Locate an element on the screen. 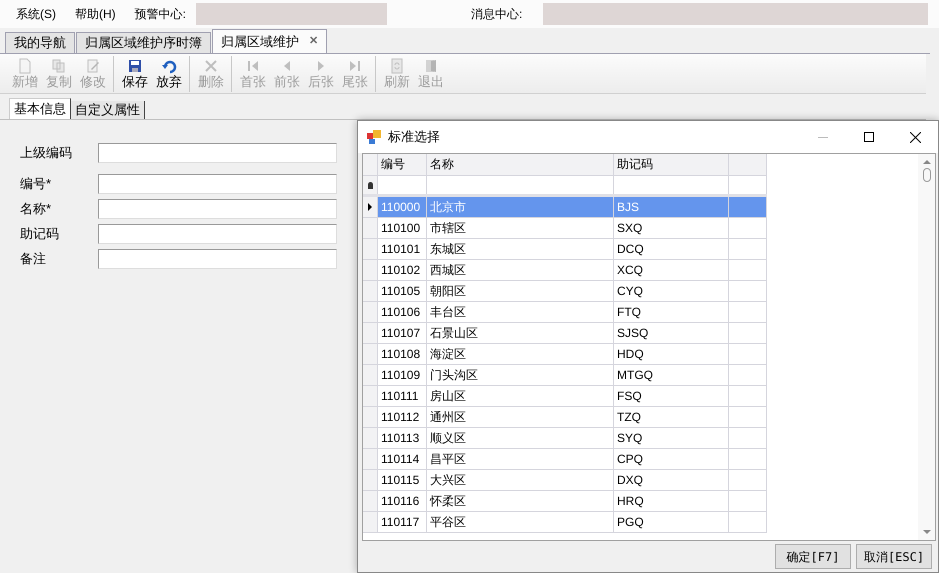 The image size is (939, 573). field-label: 名称* is located at coordinates (36, 209).